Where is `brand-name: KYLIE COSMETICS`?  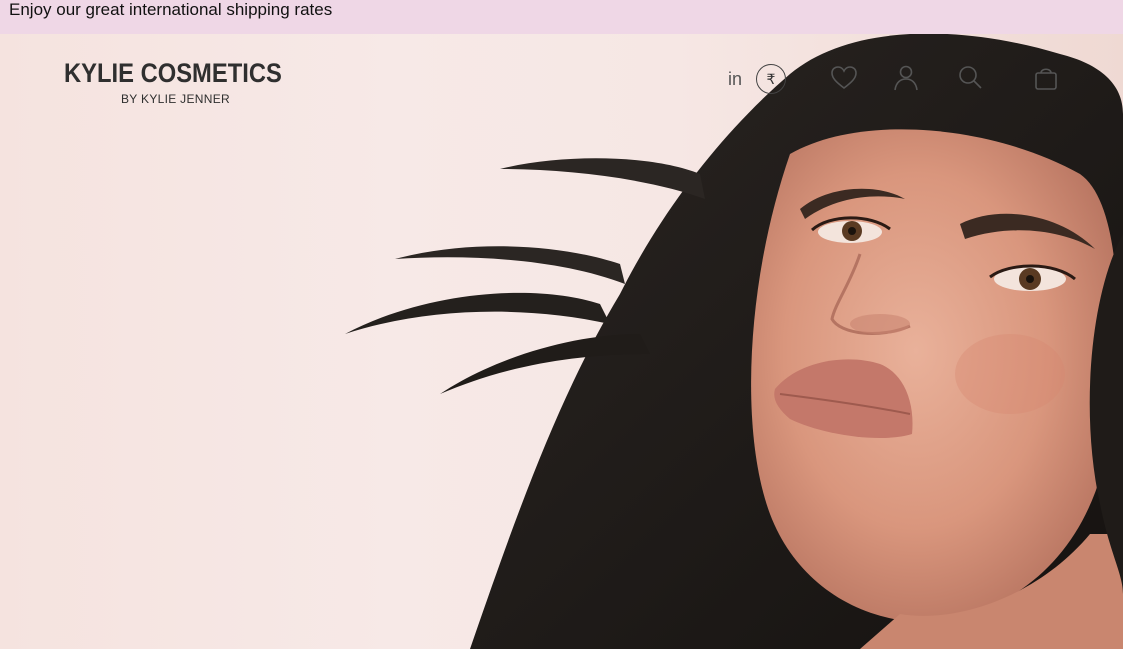
brand-name: KYLIE COSMETICS is located at coordinates (173, 73).